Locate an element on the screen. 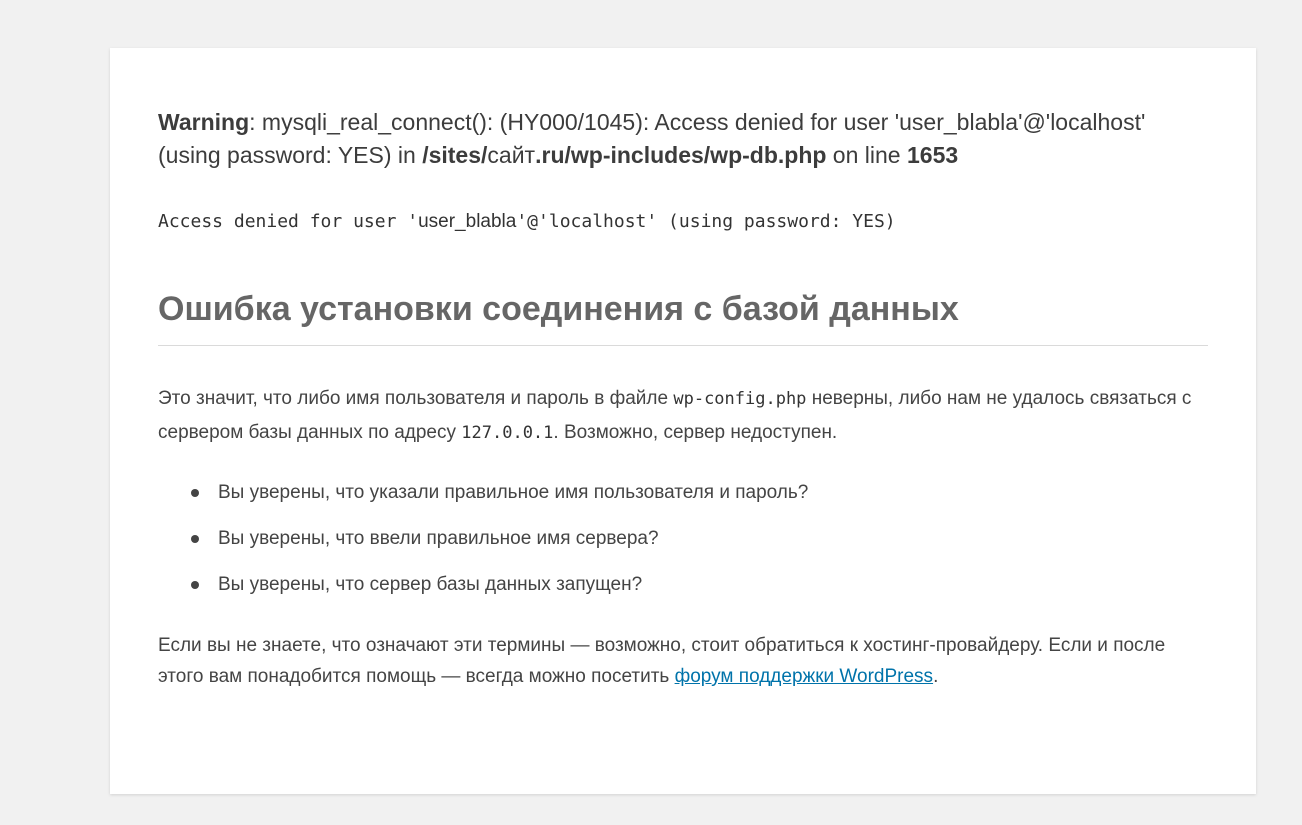 Image resolution: width=1302 pixels, height=825 pixels. warning-user: user_blabla is located at coordinates (959, 122).